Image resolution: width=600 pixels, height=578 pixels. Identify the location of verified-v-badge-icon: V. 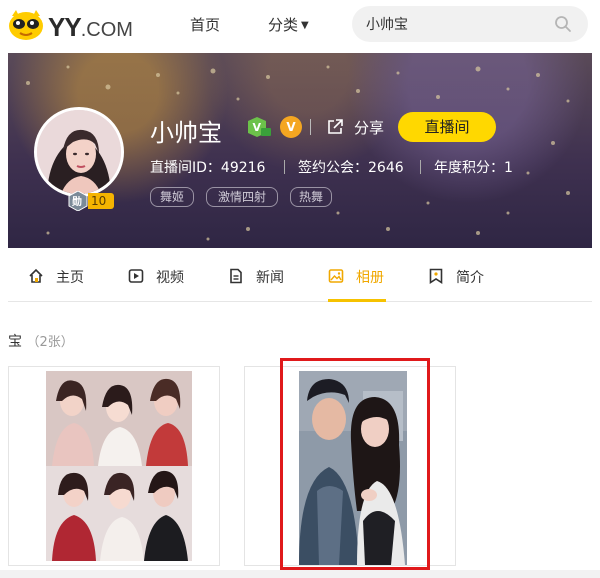
(259, 127).